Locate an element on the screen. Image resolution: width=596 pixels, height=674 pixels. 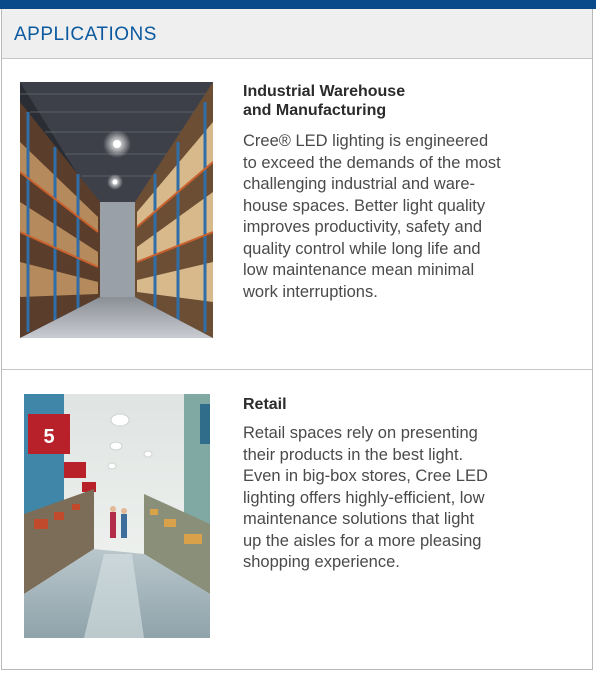
warehouse-title: Industrial Warehouse and Manufacturing is located at coordinates (393, 101).